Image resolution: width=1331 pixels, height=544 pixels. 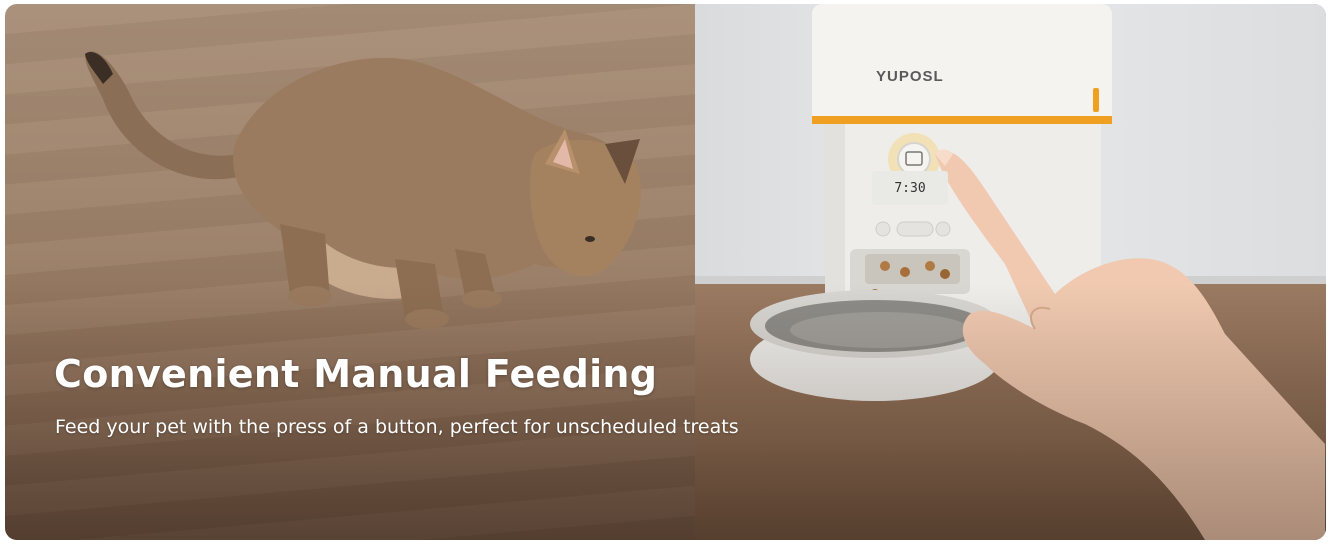 I want to click on product-brand-label: YUPOSL, so click(x=910, y=76).